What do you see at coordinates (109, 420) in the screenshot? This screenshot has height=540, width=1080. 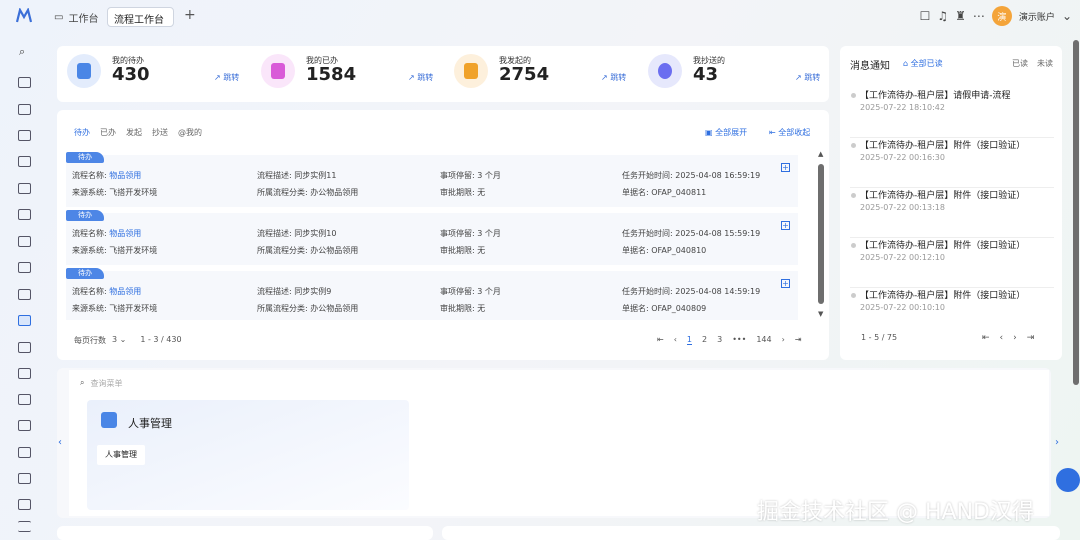 I see `hr-icon` at bounding box center [109, 420].